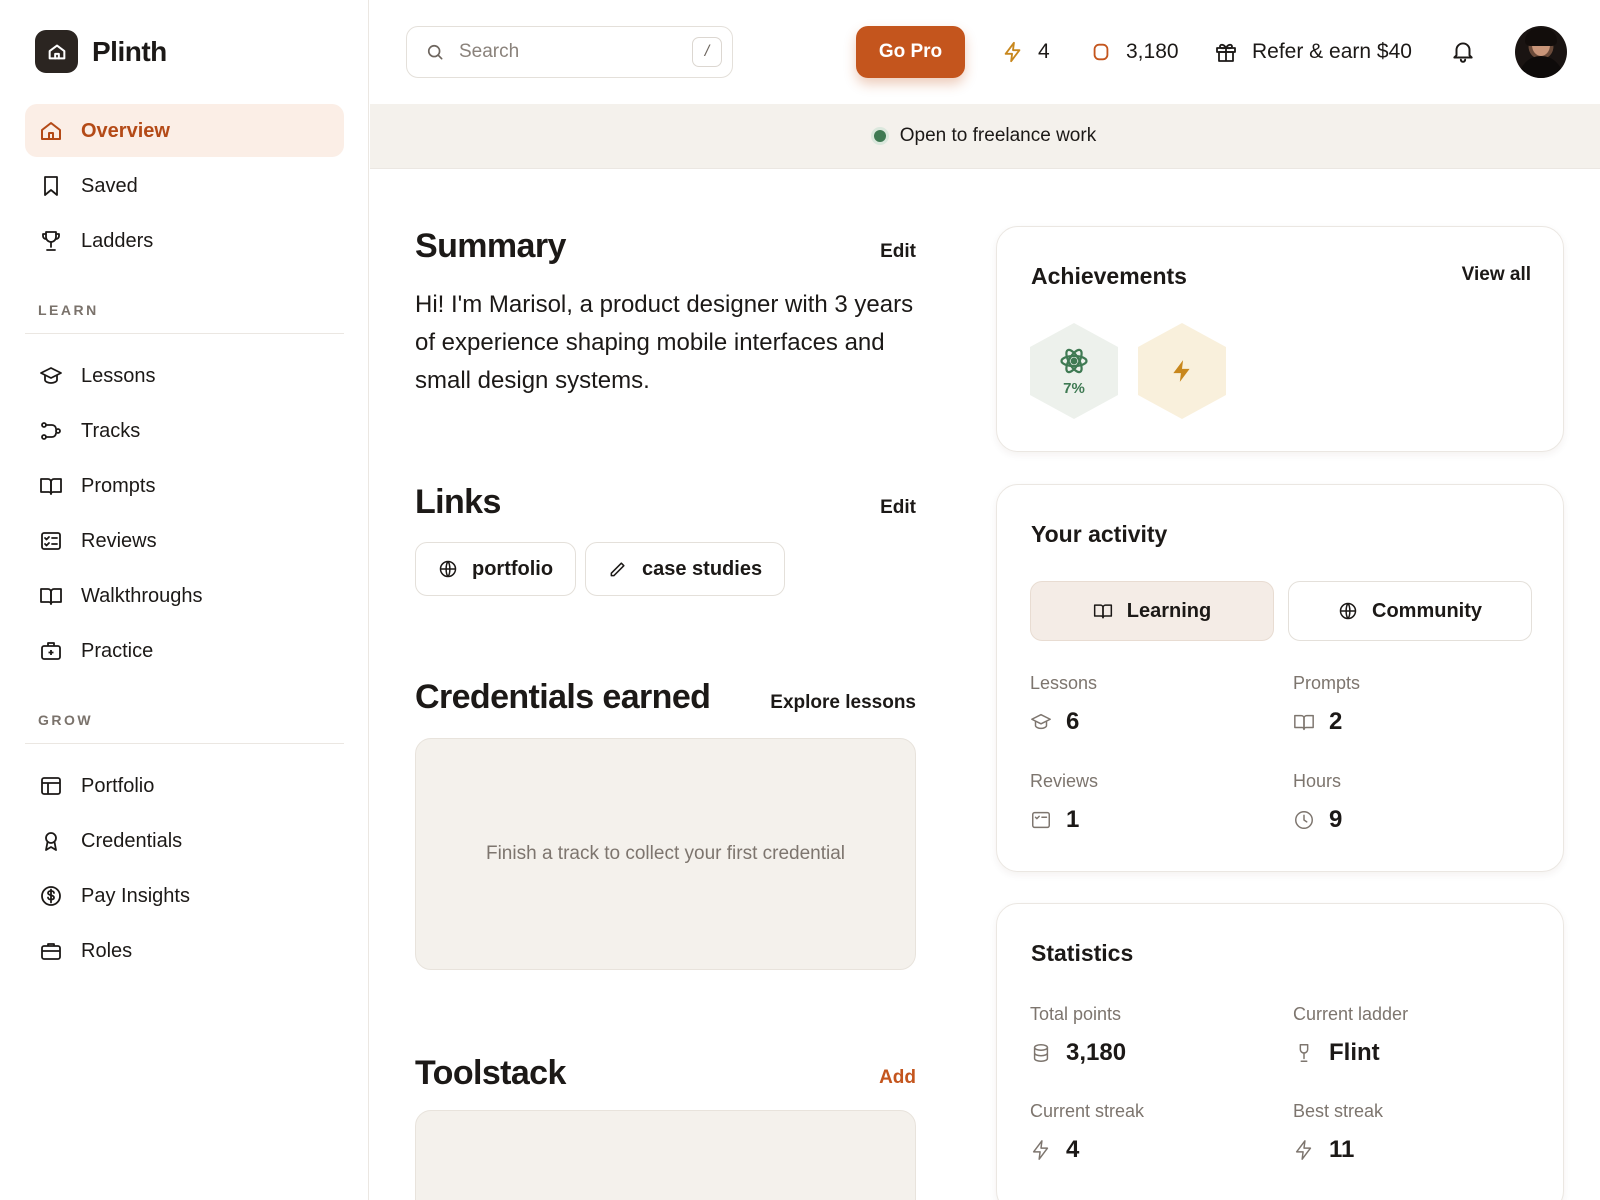 Image resolution: width=1600 pixels, height=1200 pixels. What do you see at coordinates (184, 430) in the screenshot?
I see `sidebar-item-tracks: Tracks` at bounding box center [184, 430].